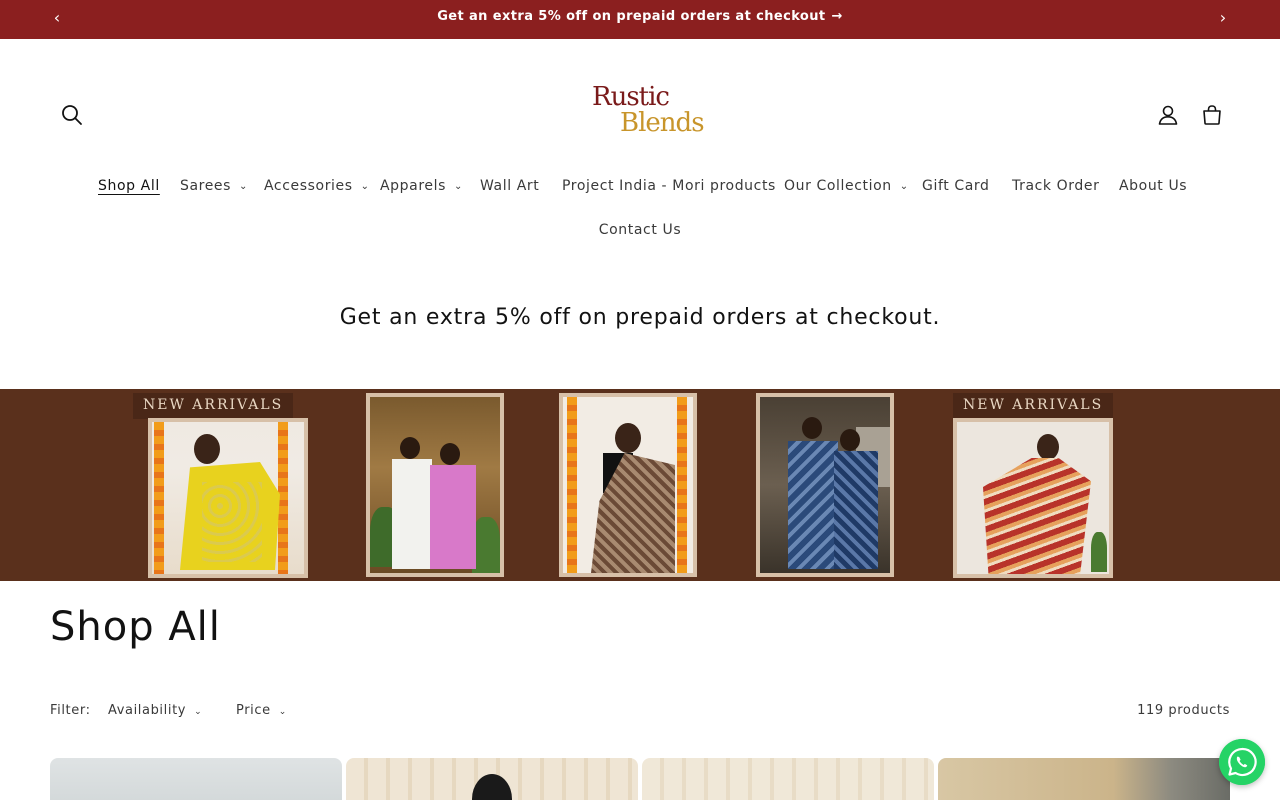 Image resolution: width=1280 pixels, height=800 pixels. I want to click on filter-label-text: Availability, so click(147, 710).